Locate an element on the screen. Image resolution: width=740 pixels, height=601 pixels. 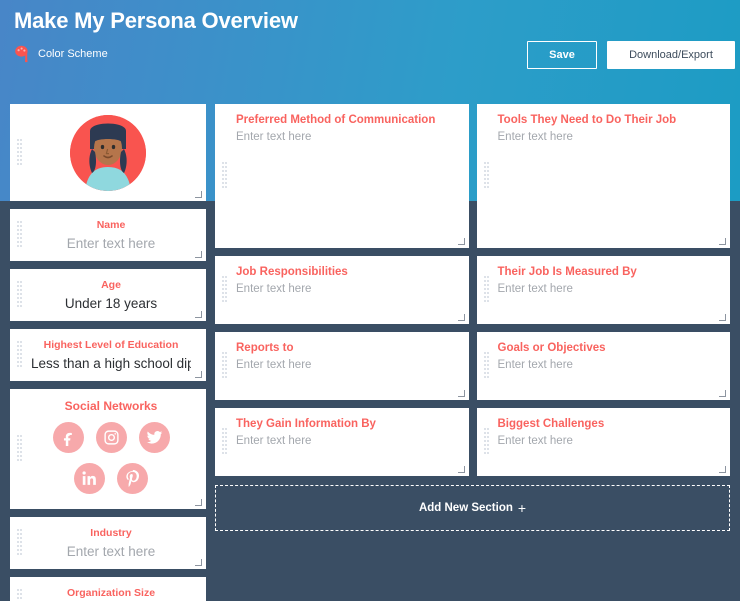
facebook-icon is located at coordinates (68, 437).